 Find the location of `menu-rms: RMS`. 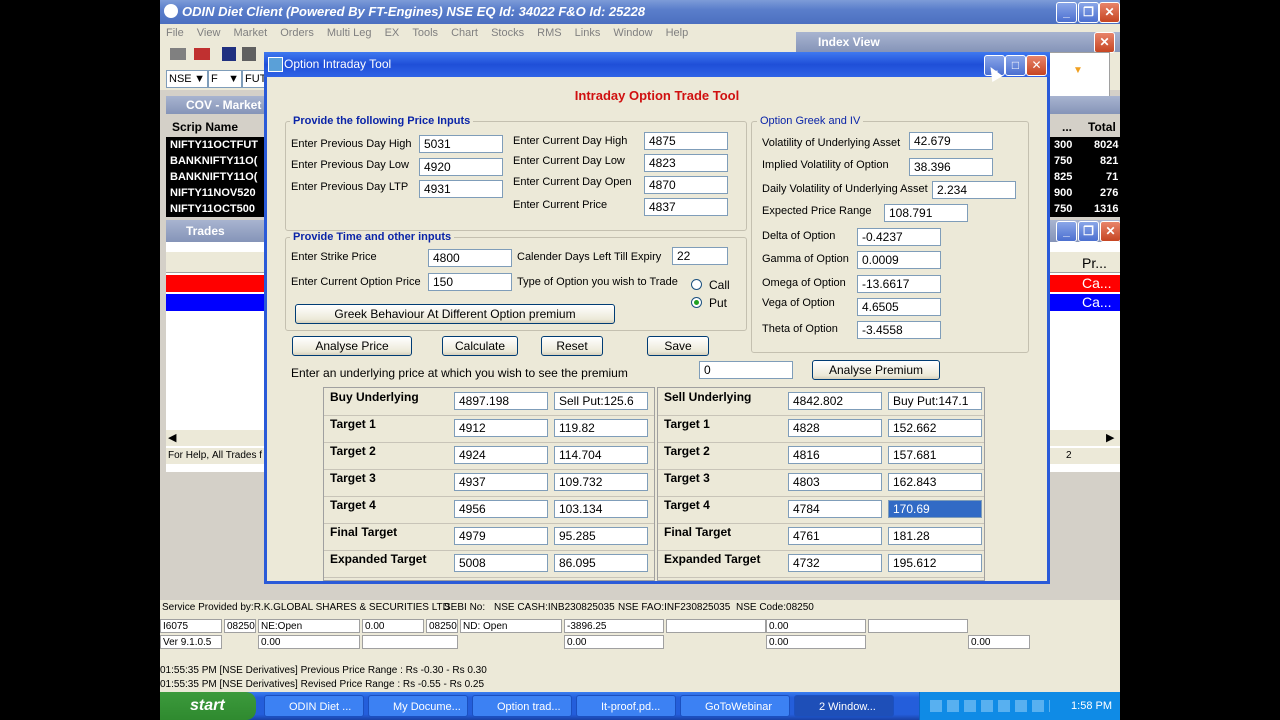

menu-rms: RMS is located at coordinates (549, 33).